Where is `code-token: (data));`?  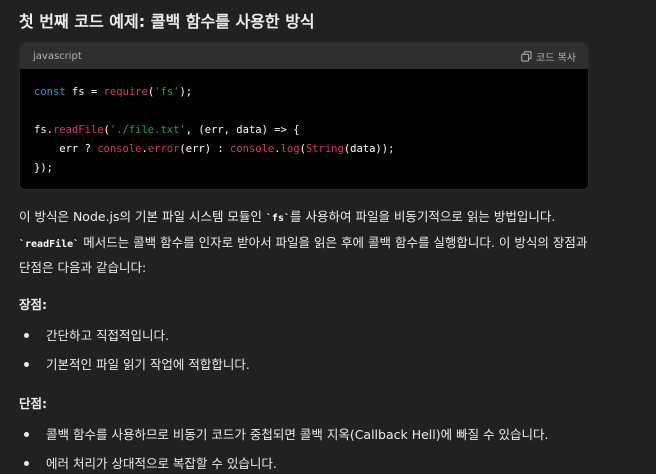 code-token: (data)); is located at coordinates (369, 149).